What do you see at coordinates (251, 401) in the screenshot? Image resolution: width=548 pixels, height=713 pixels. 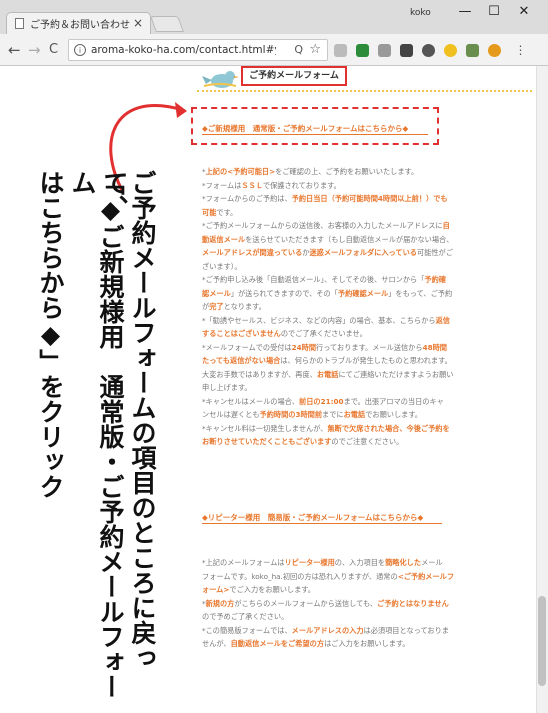 I see `note-text: *キャンセルはメールの場合、` at bounding box center [251, 401].